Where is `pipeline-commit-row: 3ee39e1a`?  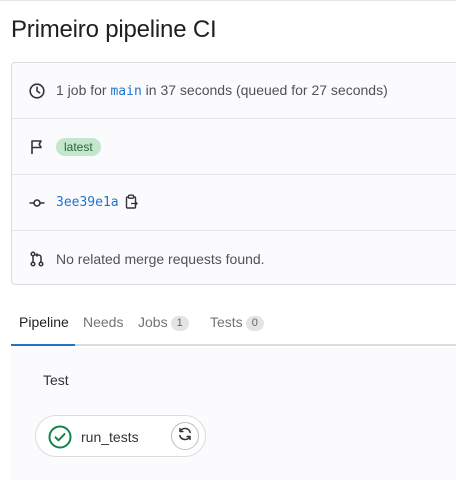
pipeline-commit-row: 3ee39e1a is located at coordinates (234, 203).